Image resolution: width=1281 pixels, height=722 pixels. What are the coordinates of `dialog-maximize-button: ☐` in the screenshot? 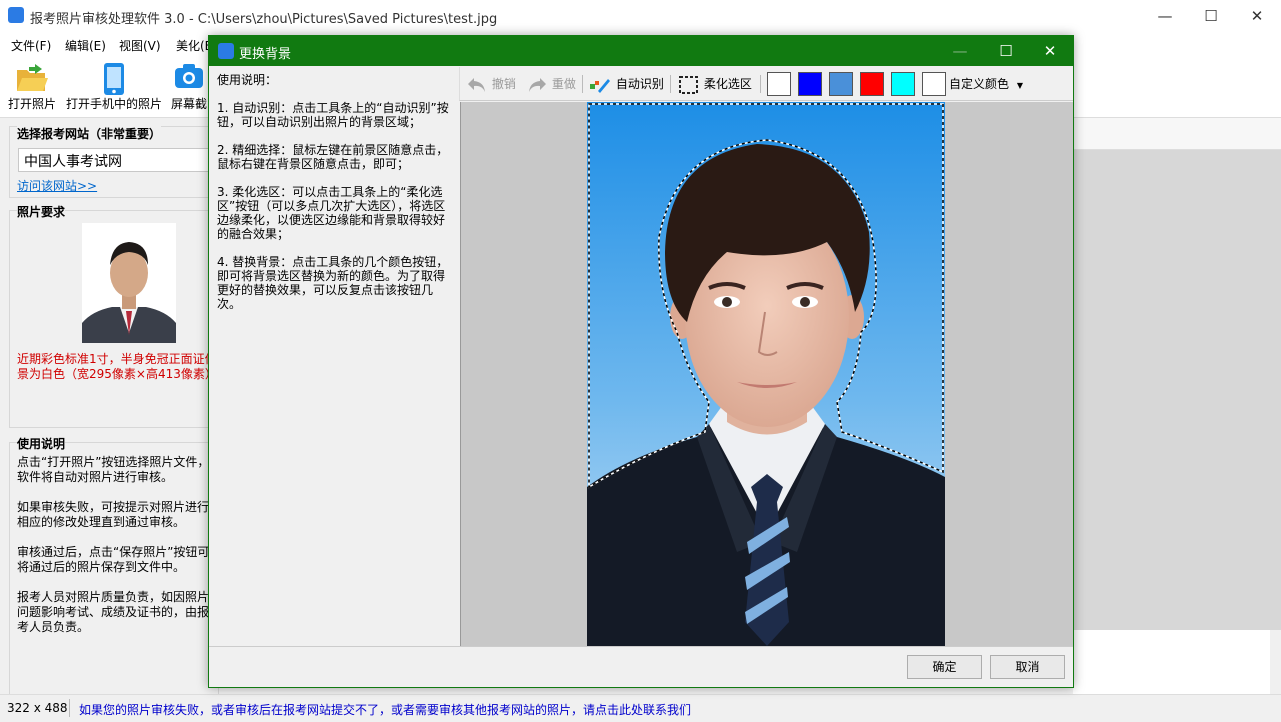 It's located at (1006, 51).